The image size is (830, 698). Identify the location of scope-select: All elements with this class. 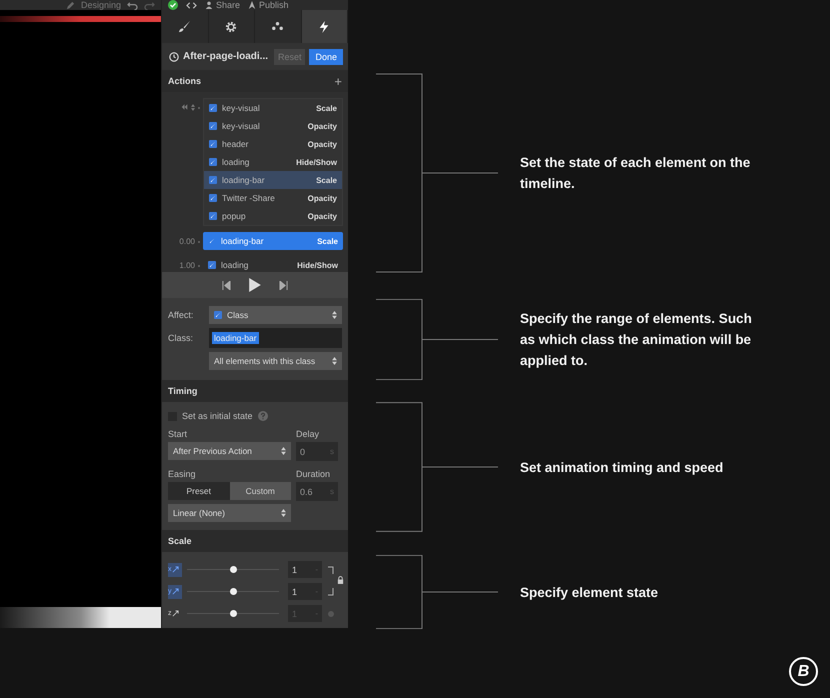
(275, 361).